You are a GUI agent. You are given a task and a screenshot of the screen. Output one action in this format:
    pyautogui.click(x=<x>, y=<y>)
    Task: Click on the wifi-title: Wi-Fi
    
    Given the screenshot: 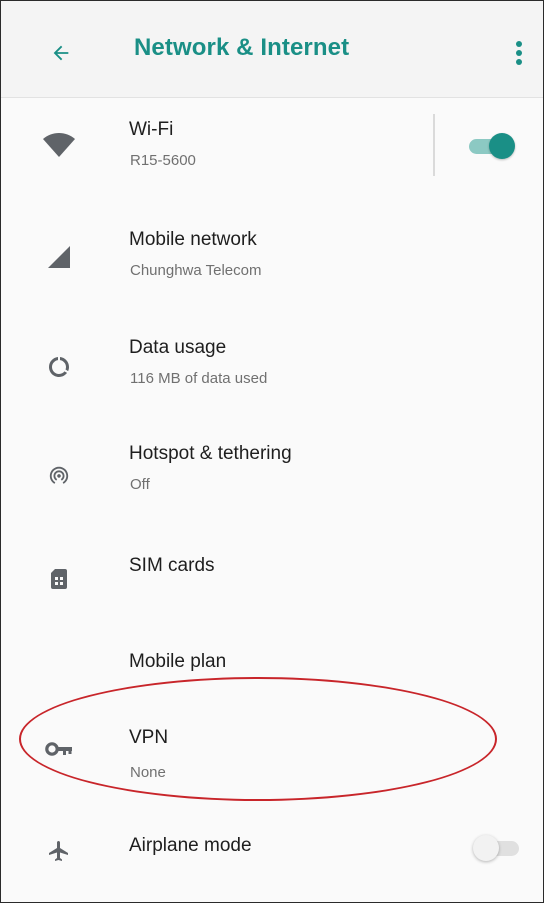 What is the action you would take?
    pyautogui.click(x=151, y=129)
    